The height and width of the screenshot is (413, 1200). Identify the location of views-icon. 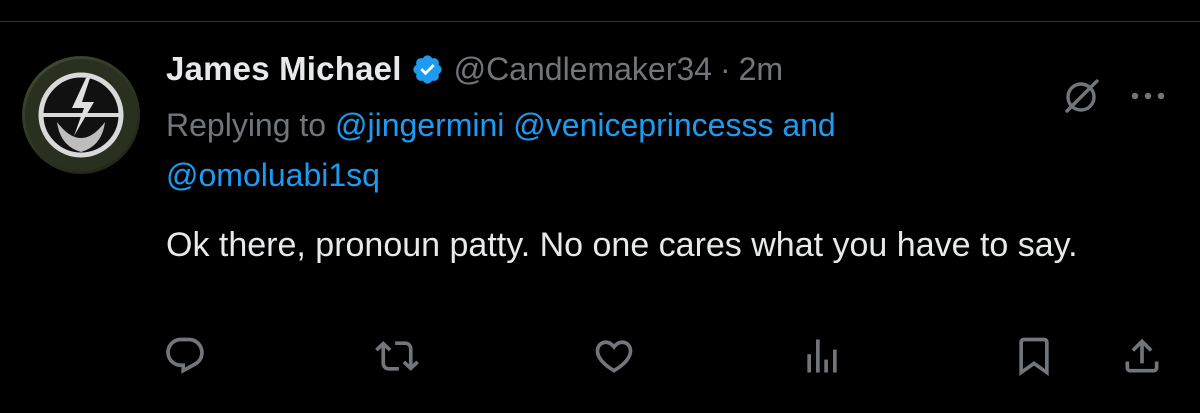
(822, 356).